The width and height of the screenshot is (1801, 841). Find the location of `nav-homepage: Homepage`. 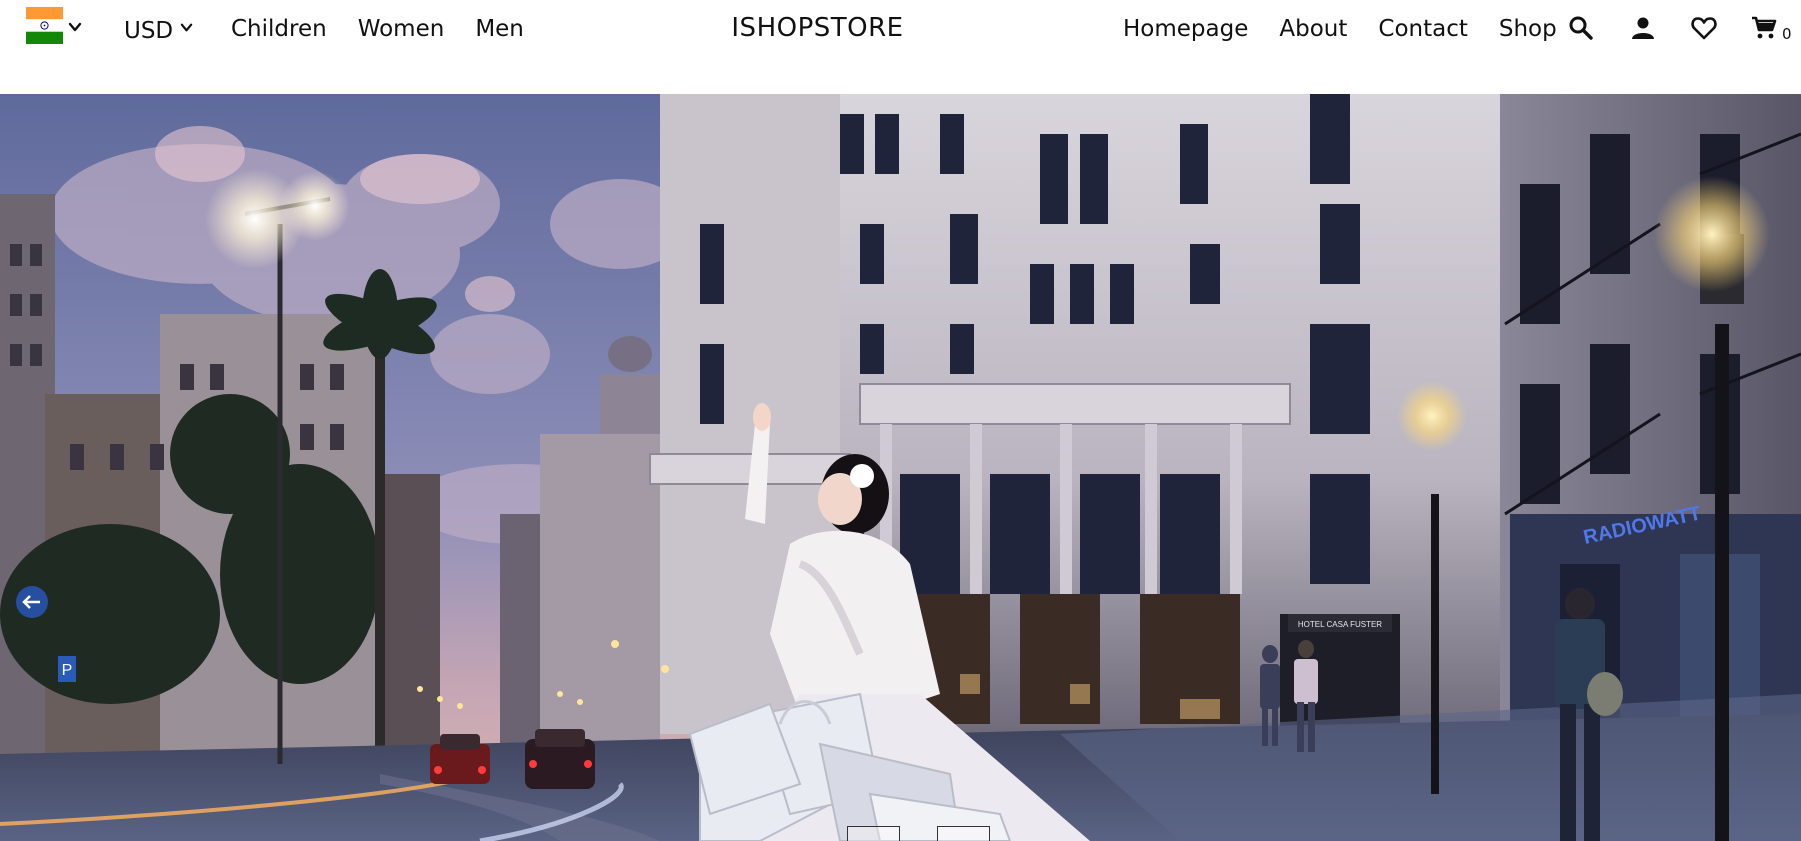

nav-homepage: Homepage is located at coordinates (1185, 29).